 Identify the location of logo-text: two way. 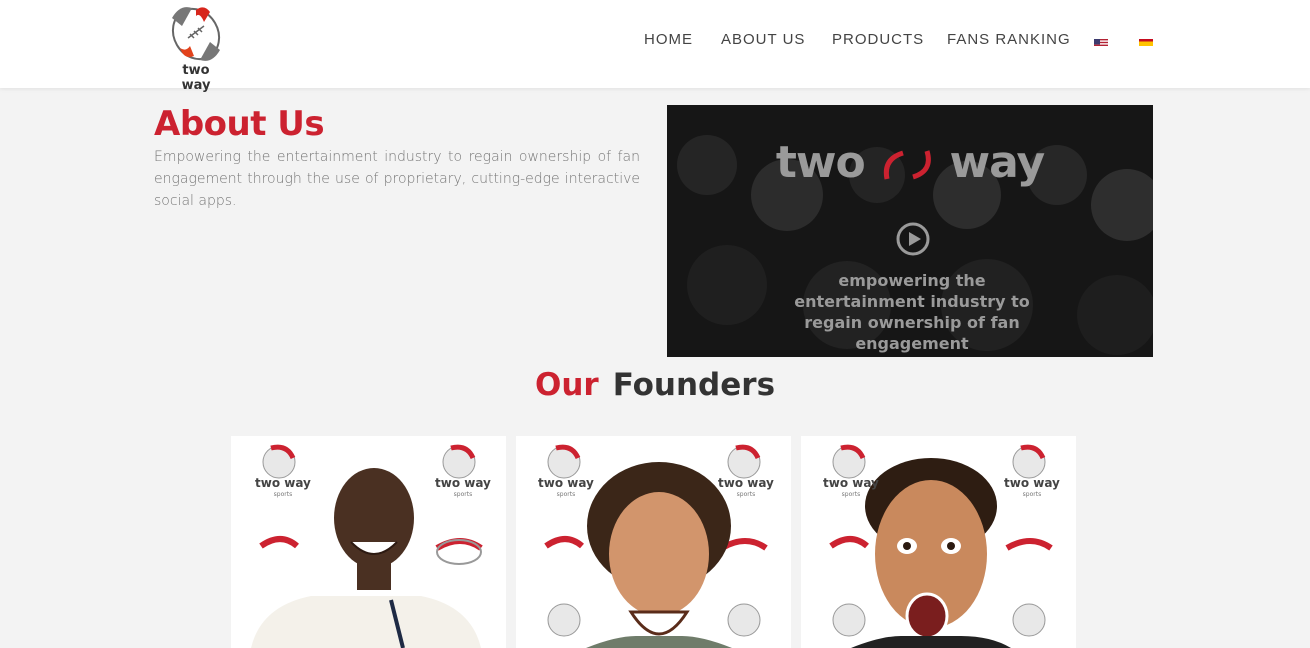
(196, 78).